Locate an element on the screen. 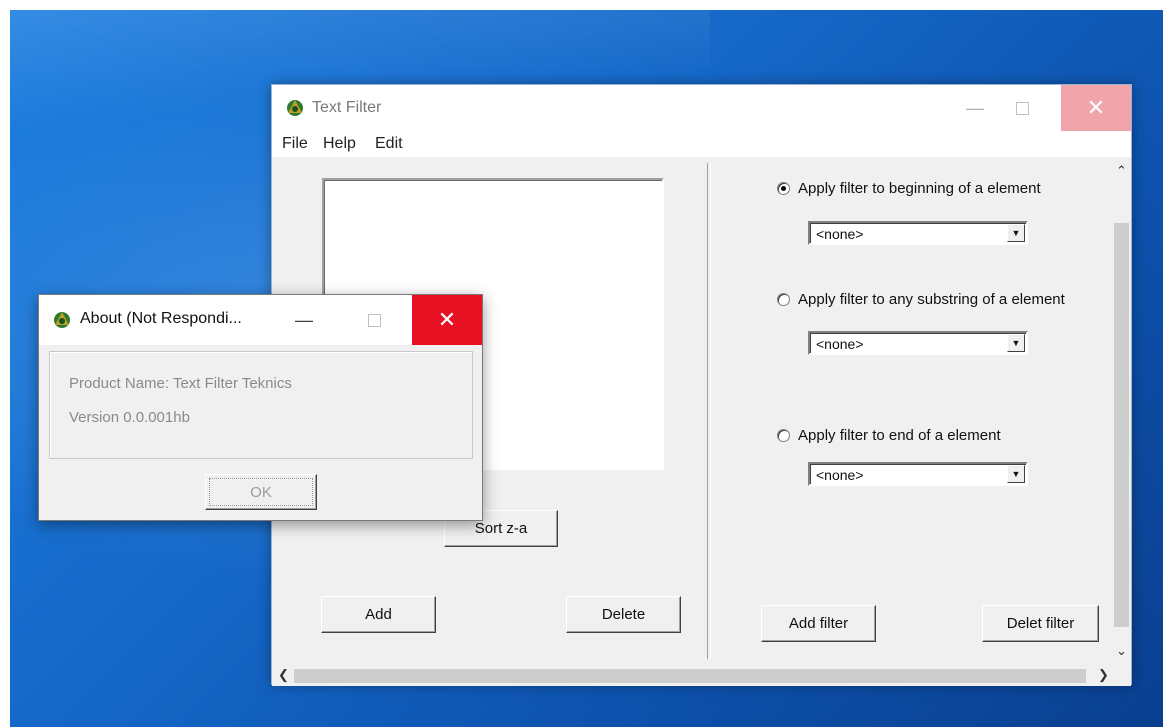 The image size is (1163, 727). vertical-scroll-thumb is located at coordinates (1121, 425).